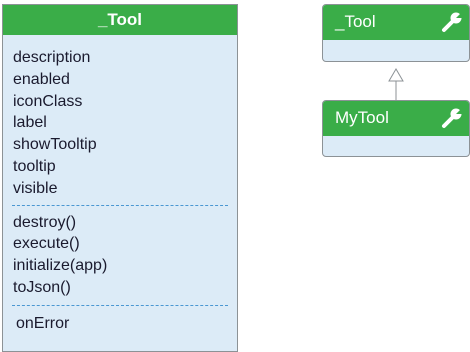 The width and height of the screenshot is (470, 352). Describe the element at coordinates (362, 117) in the screenshot. I see `child-class-title: MyTool` at that location.